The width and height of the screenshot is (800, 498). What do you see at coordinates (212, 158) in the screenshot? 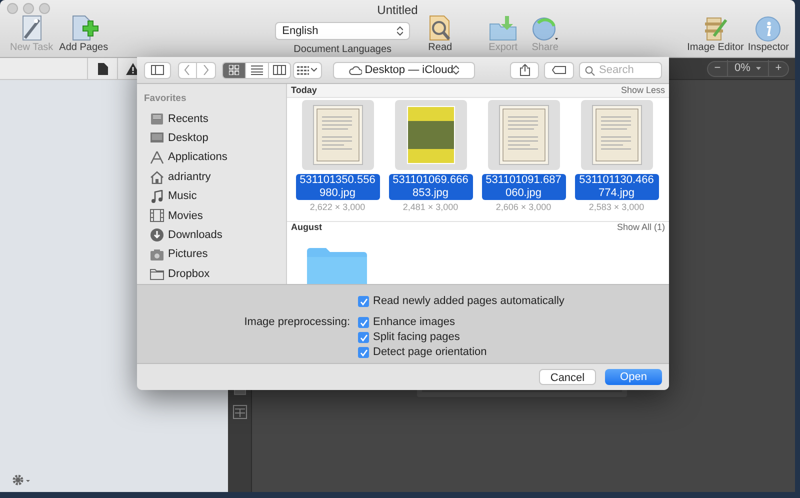
I see `sidebar-item: Applications` at bounding box center [212, 158].